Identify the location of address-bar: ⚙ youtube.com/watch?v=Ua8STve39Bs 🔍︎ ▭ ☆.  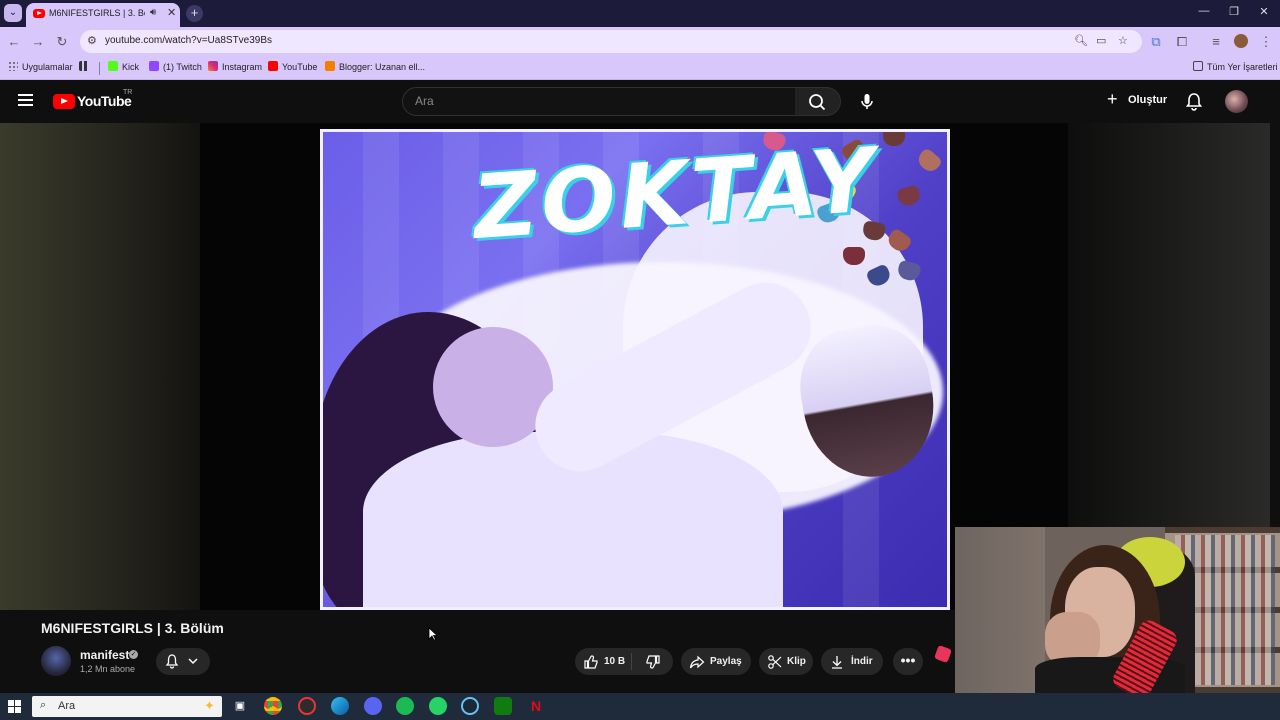
(611, 41).